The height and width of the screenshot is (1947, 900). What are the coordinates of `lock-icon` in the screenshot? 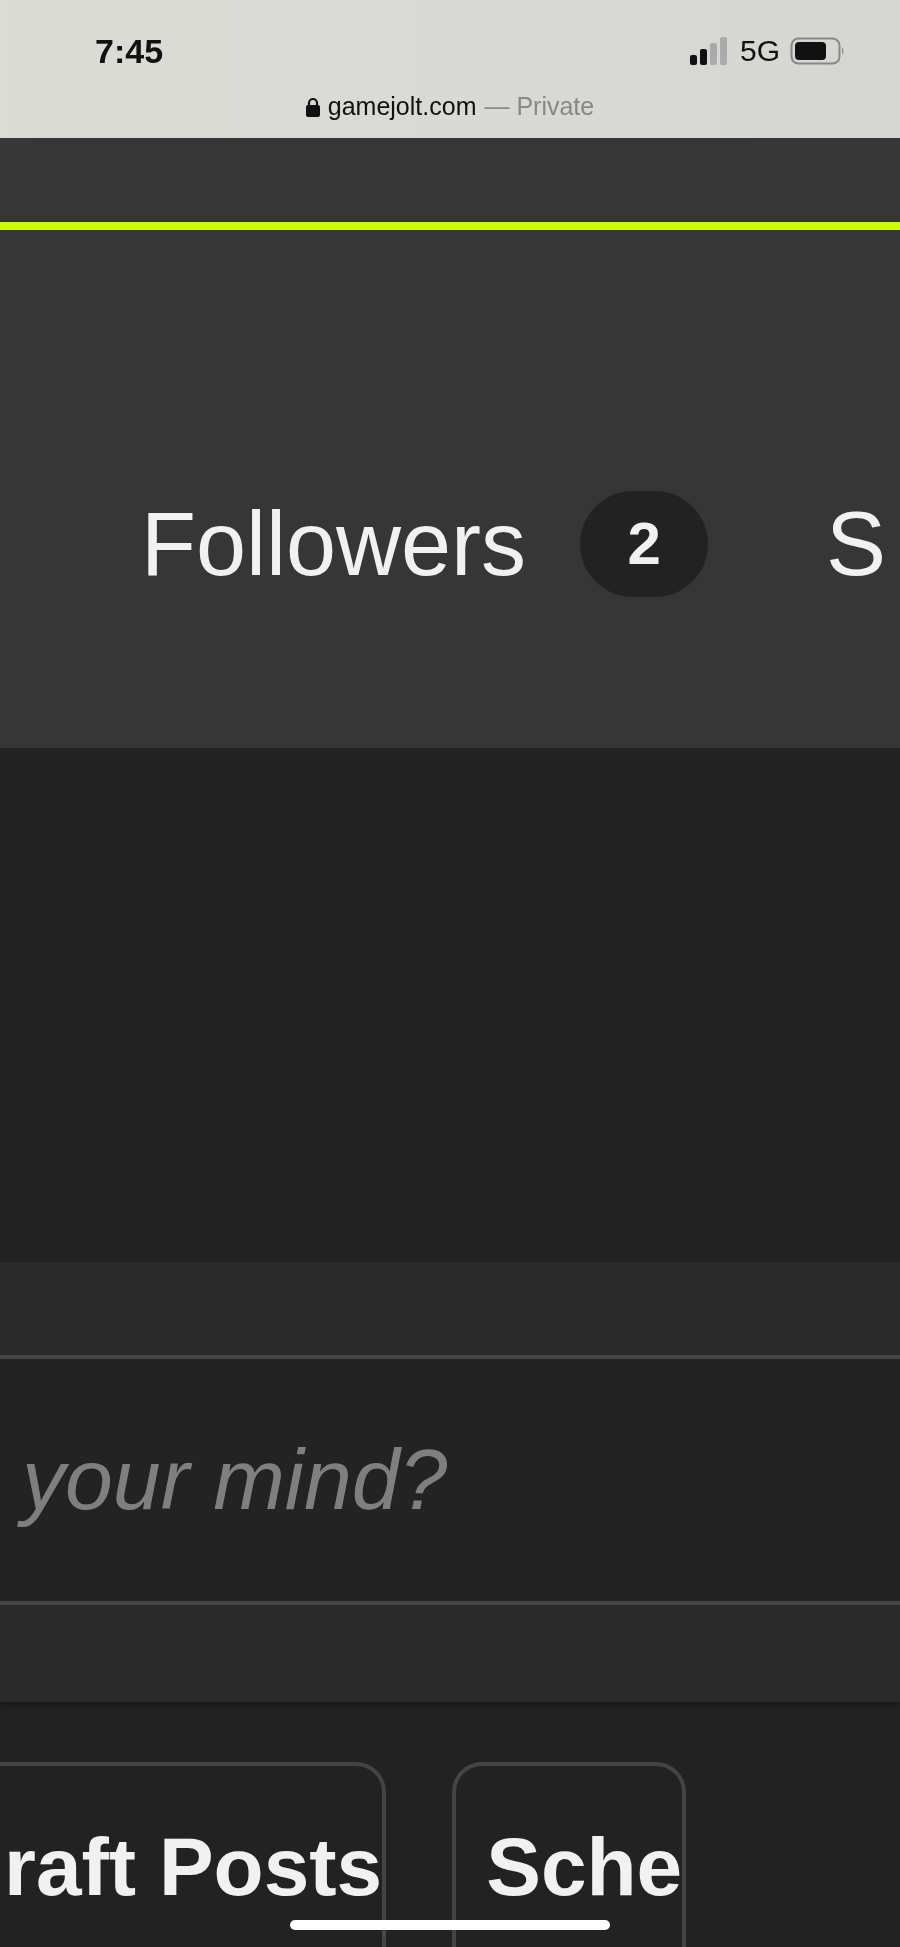 It's located at (312, 106).